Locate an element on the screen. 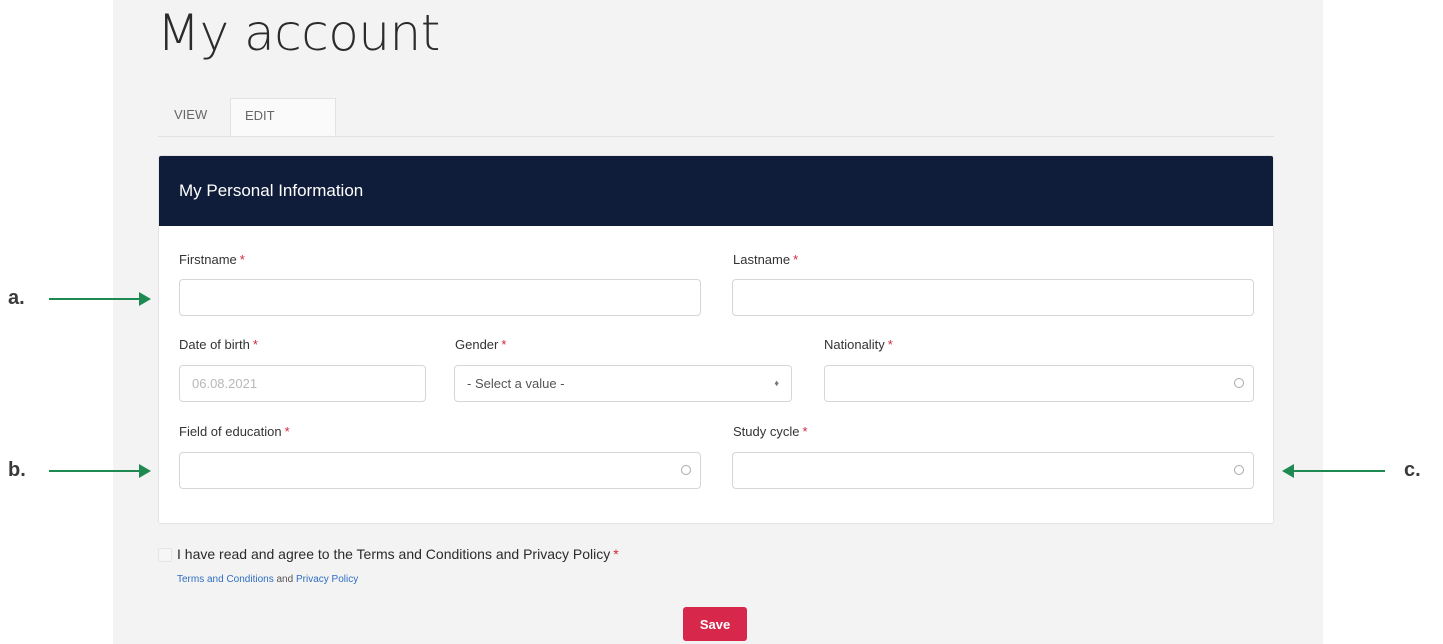 The height and width of the screenshot is (644, 1443). consent-checkbox is located at coordinates (165, 555).